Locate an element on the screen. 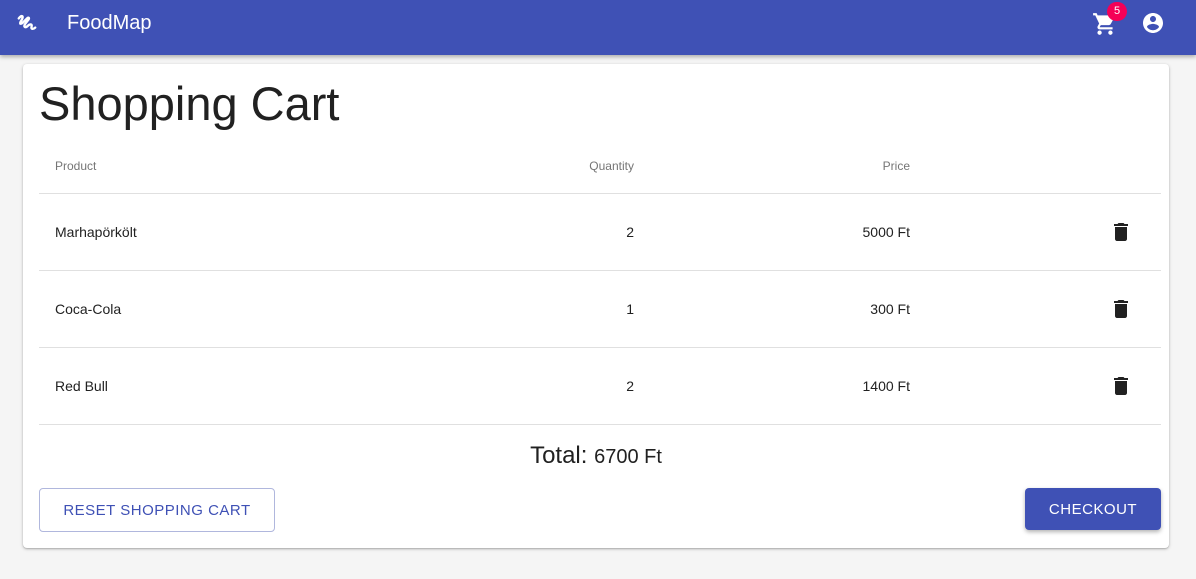  product-price: 1400 Ft is located at coordinates (886, 386).